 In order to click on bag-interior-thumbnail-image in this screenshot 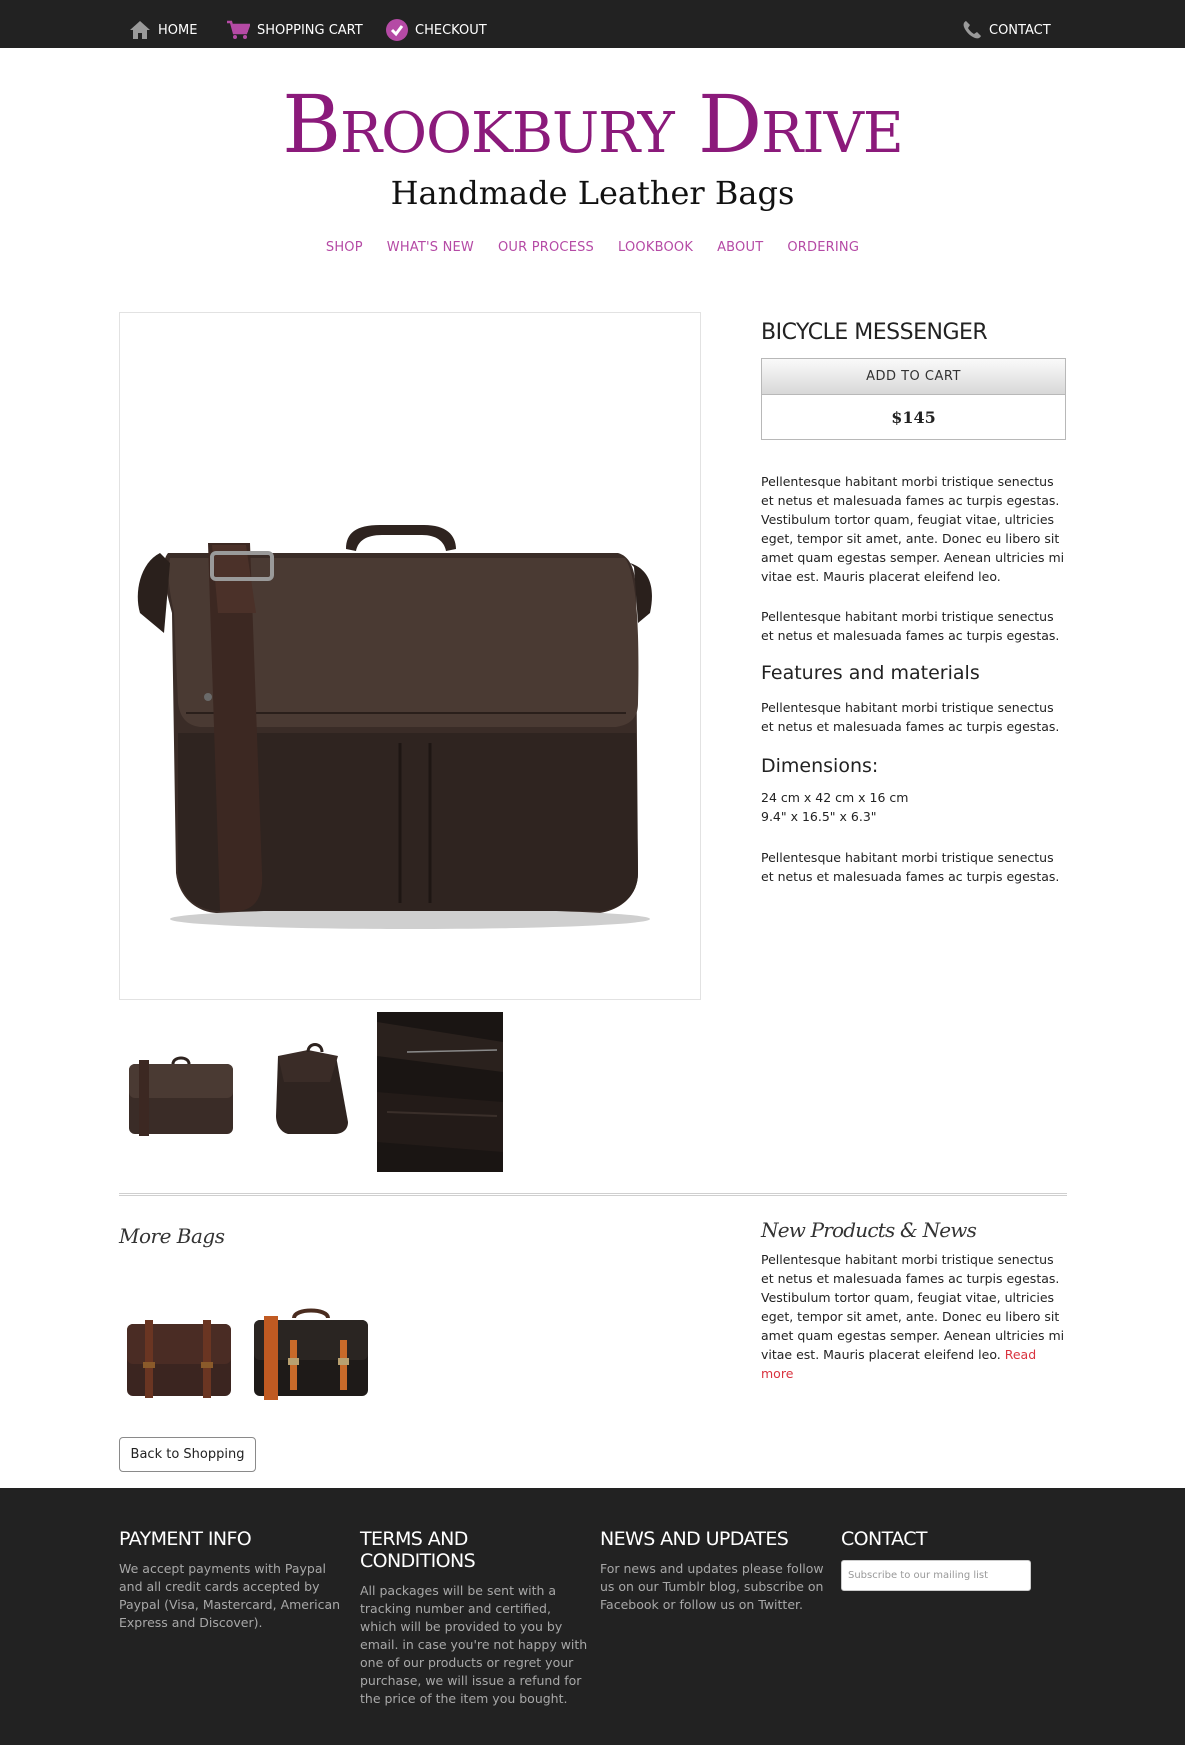, I will do `click(440, 1092)`.